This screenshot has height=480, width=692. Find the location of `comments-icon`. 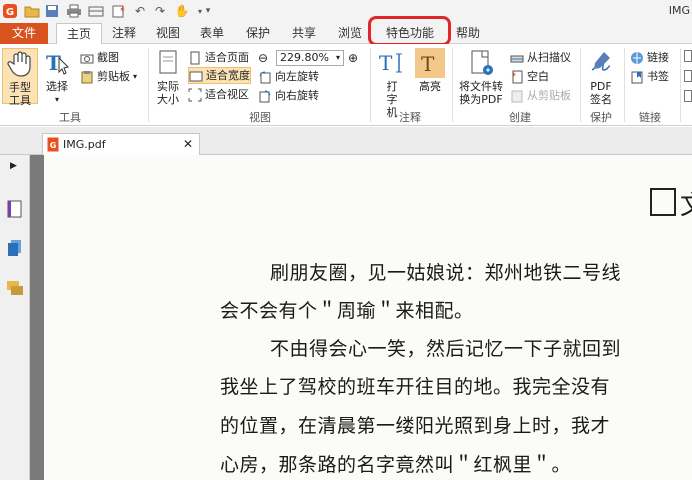

comments-icon is located at coordinates (15, 289).